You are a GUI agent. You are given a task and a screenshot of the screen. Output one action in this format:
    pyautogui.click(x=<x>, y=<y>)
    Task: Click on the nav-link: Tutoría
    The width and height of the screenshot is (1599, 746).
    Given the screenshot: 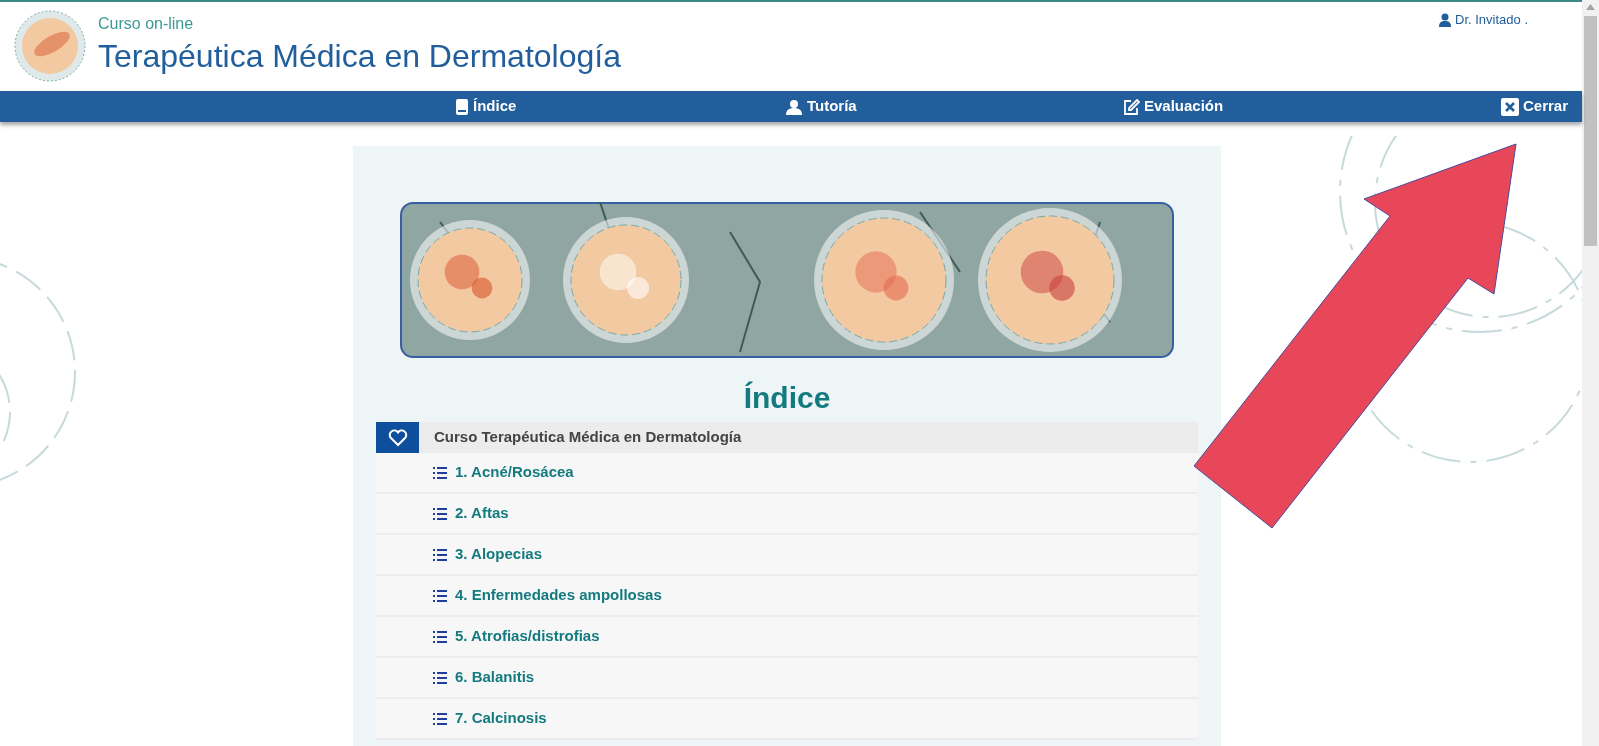 What is the action you would take?
    pyautogui.click(x=954, y=106)
    